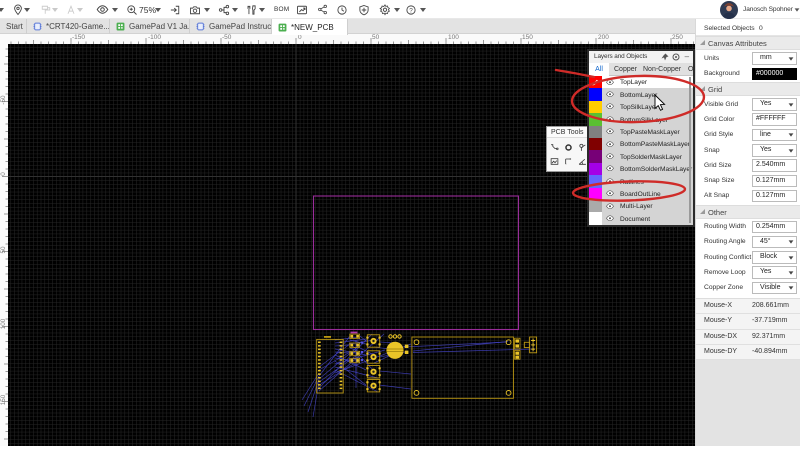 This screenshot has height=449, width=800. Describe the element at coordinates (3, 323) in the screenshot. I see `svg-text: 100` at that location.